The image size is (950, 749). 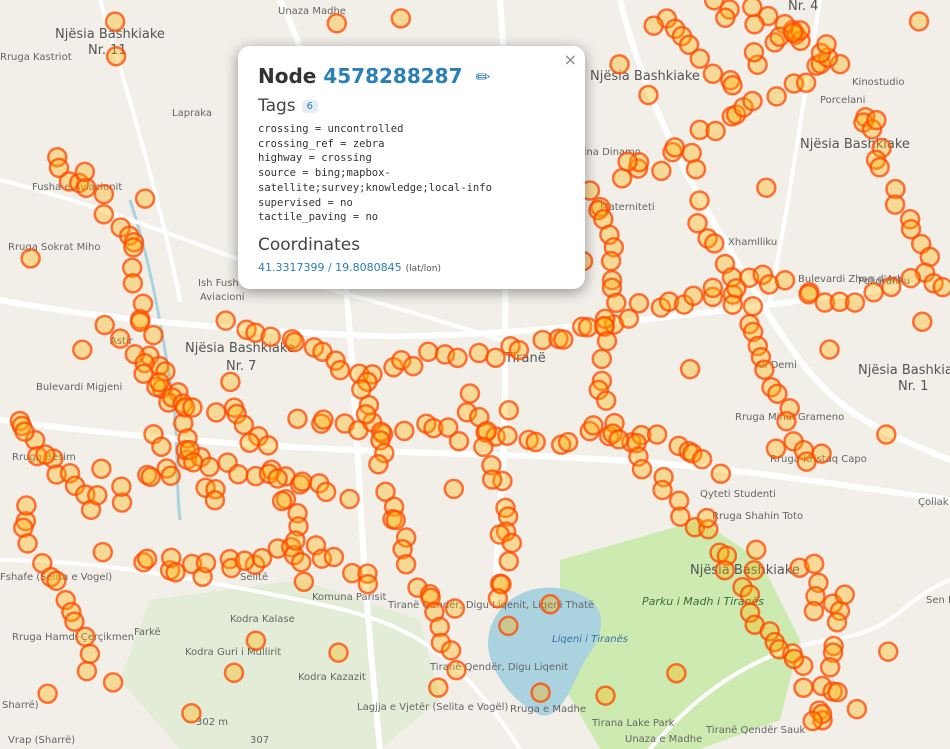 I want to click on coordinates-link: 41.3317399 / 19.8080845, so click(x=330, y=267).